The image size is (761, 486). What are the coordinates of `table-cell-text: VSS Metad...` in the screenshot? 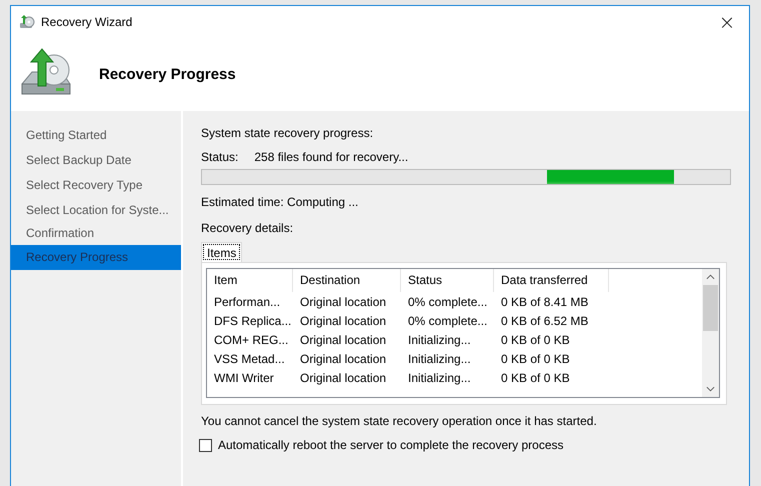 It's located at (249, 359).